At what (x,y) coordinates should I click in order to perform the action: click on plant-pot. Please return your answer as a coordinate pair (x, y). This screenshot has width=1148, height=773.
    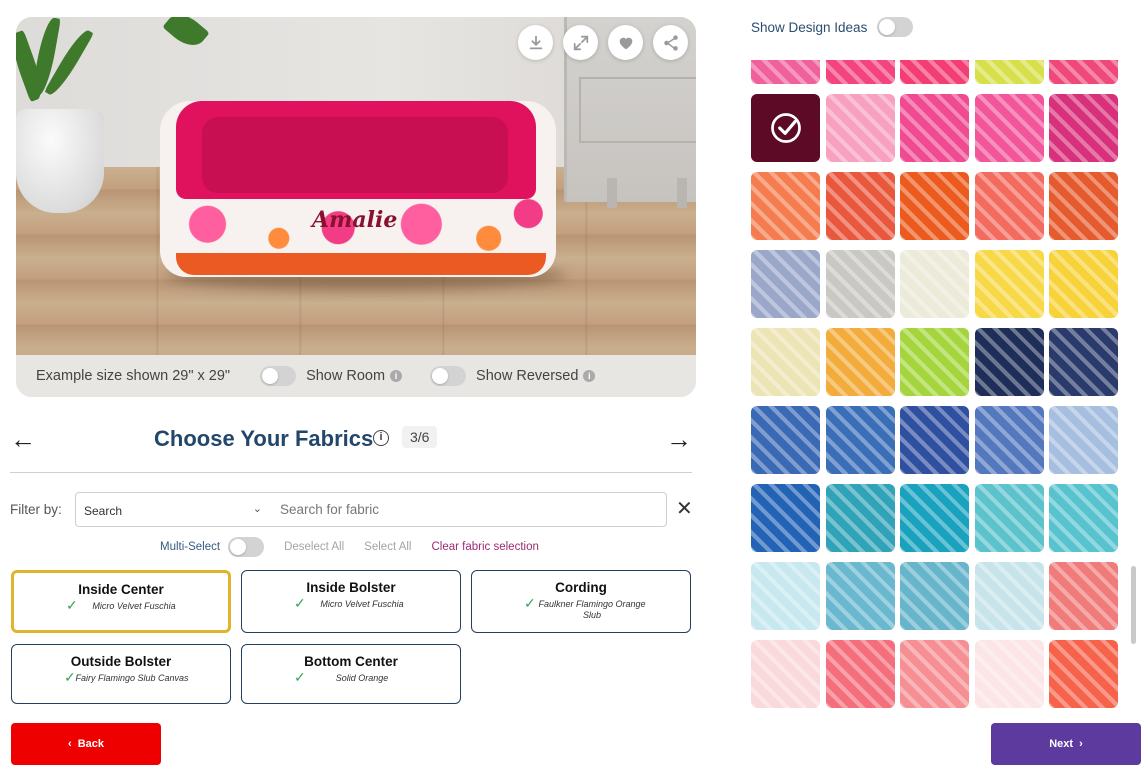
    Looking at the image, I should click on (60, 161).